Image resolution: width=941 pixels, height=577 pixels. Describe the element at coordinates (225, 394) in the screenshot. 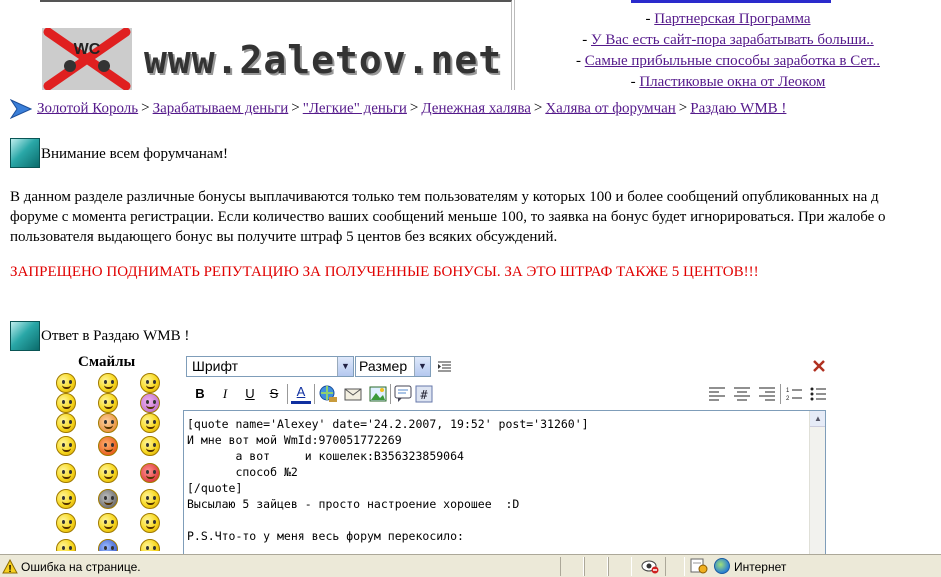

I see `italic-button: I` at that location.